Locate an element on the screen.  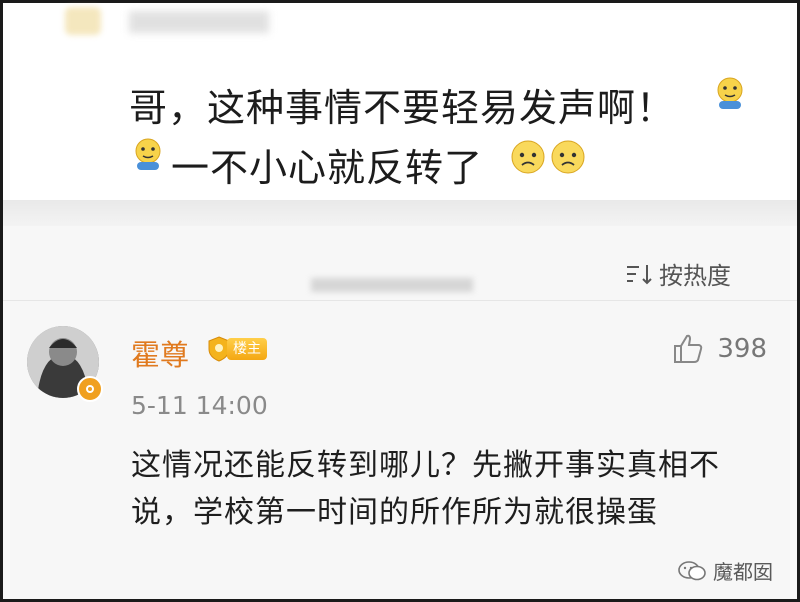
fan-badge-label: 楼主 is located at coordinates (247, 349).